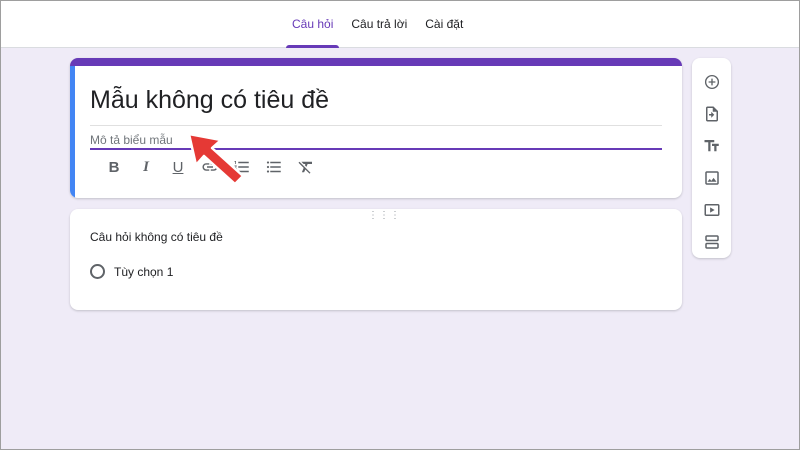  Describe the element at coordinates (384, 216) in the screenshot. I see `drag-handle-icon: ⋮⋮⋮` at that location.